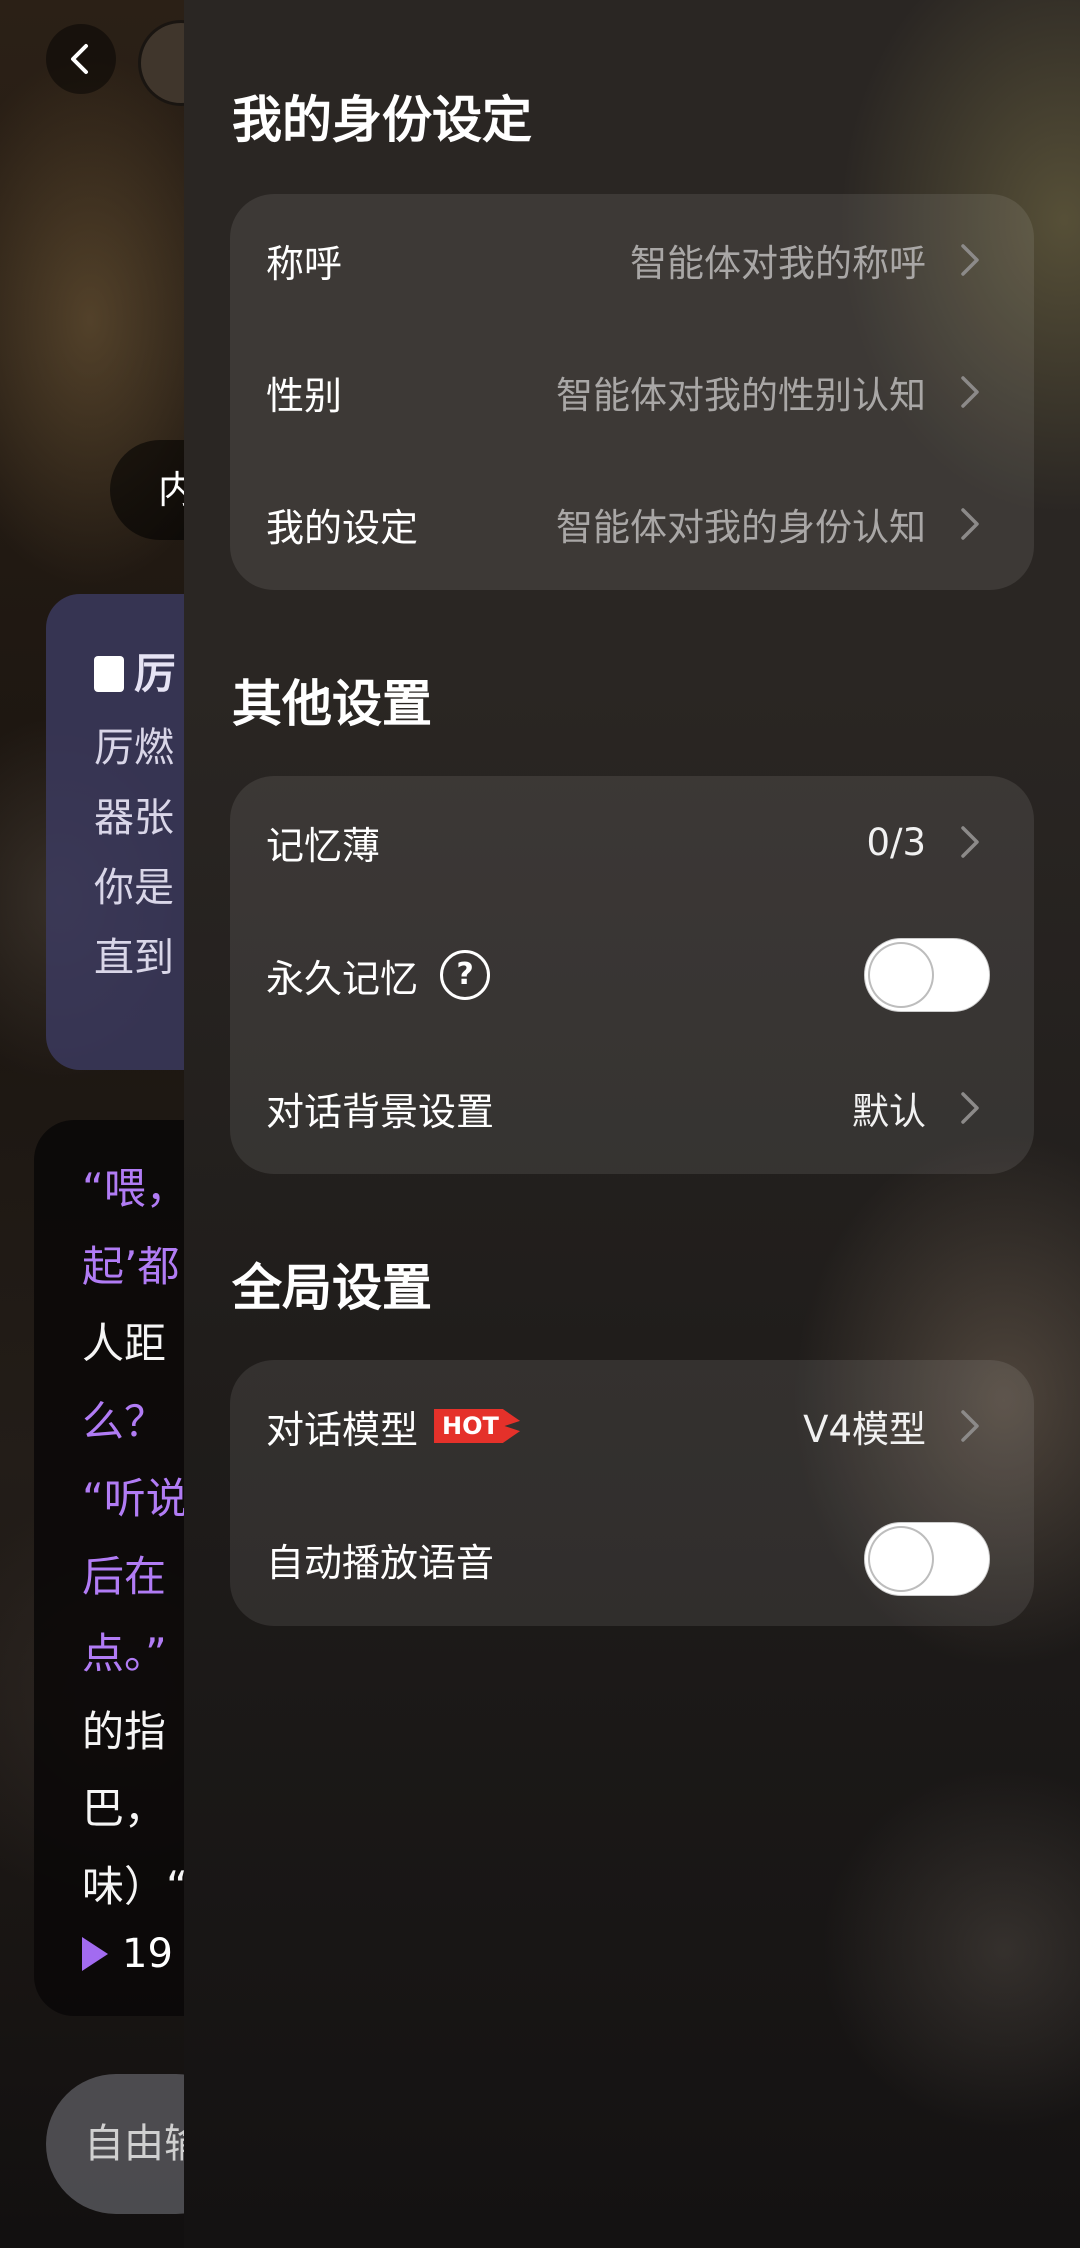 Image resolution: width=1080 pixels, height=2248 pixels. I want to click on hot-badge: HOT, so click(477, 1426).